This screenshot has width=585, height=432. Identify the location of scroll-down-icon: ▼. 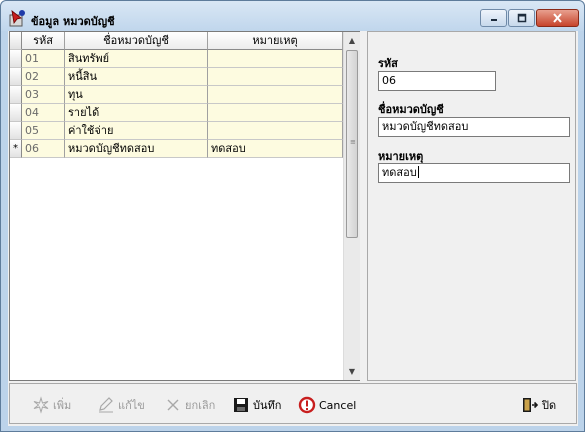
(352, 371).